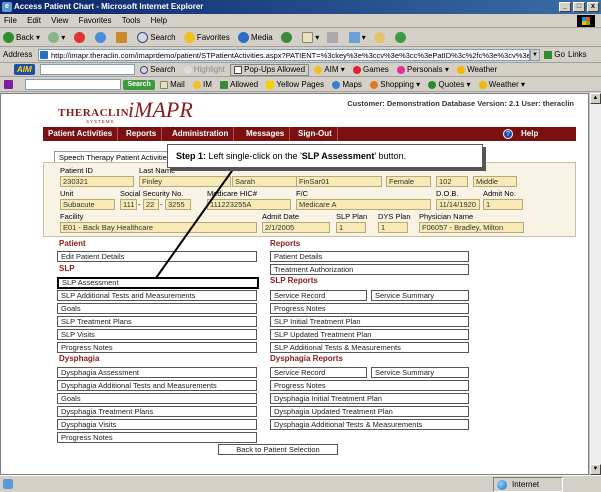 This screenshot has height=492, width=601. What do you see at coordinates (157, 398) in the screenshot?
I see `dysphagia-goals-button: Goals` at bounding box center [157, 398].